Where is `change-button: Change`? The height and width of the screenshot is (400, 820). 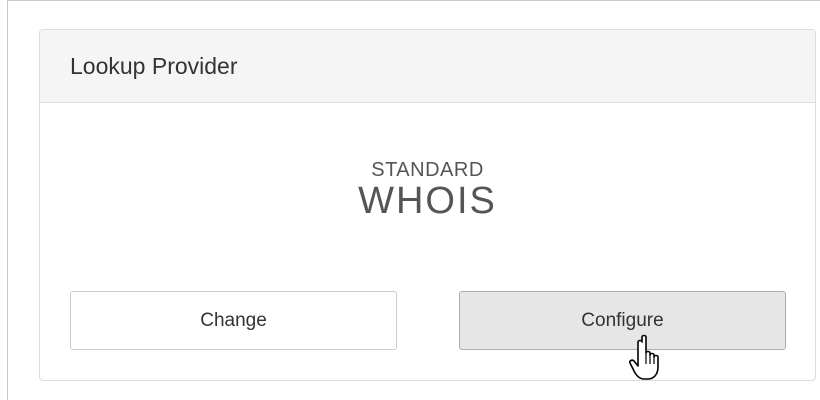 change-button: Change is located at coordinates (233, 320).